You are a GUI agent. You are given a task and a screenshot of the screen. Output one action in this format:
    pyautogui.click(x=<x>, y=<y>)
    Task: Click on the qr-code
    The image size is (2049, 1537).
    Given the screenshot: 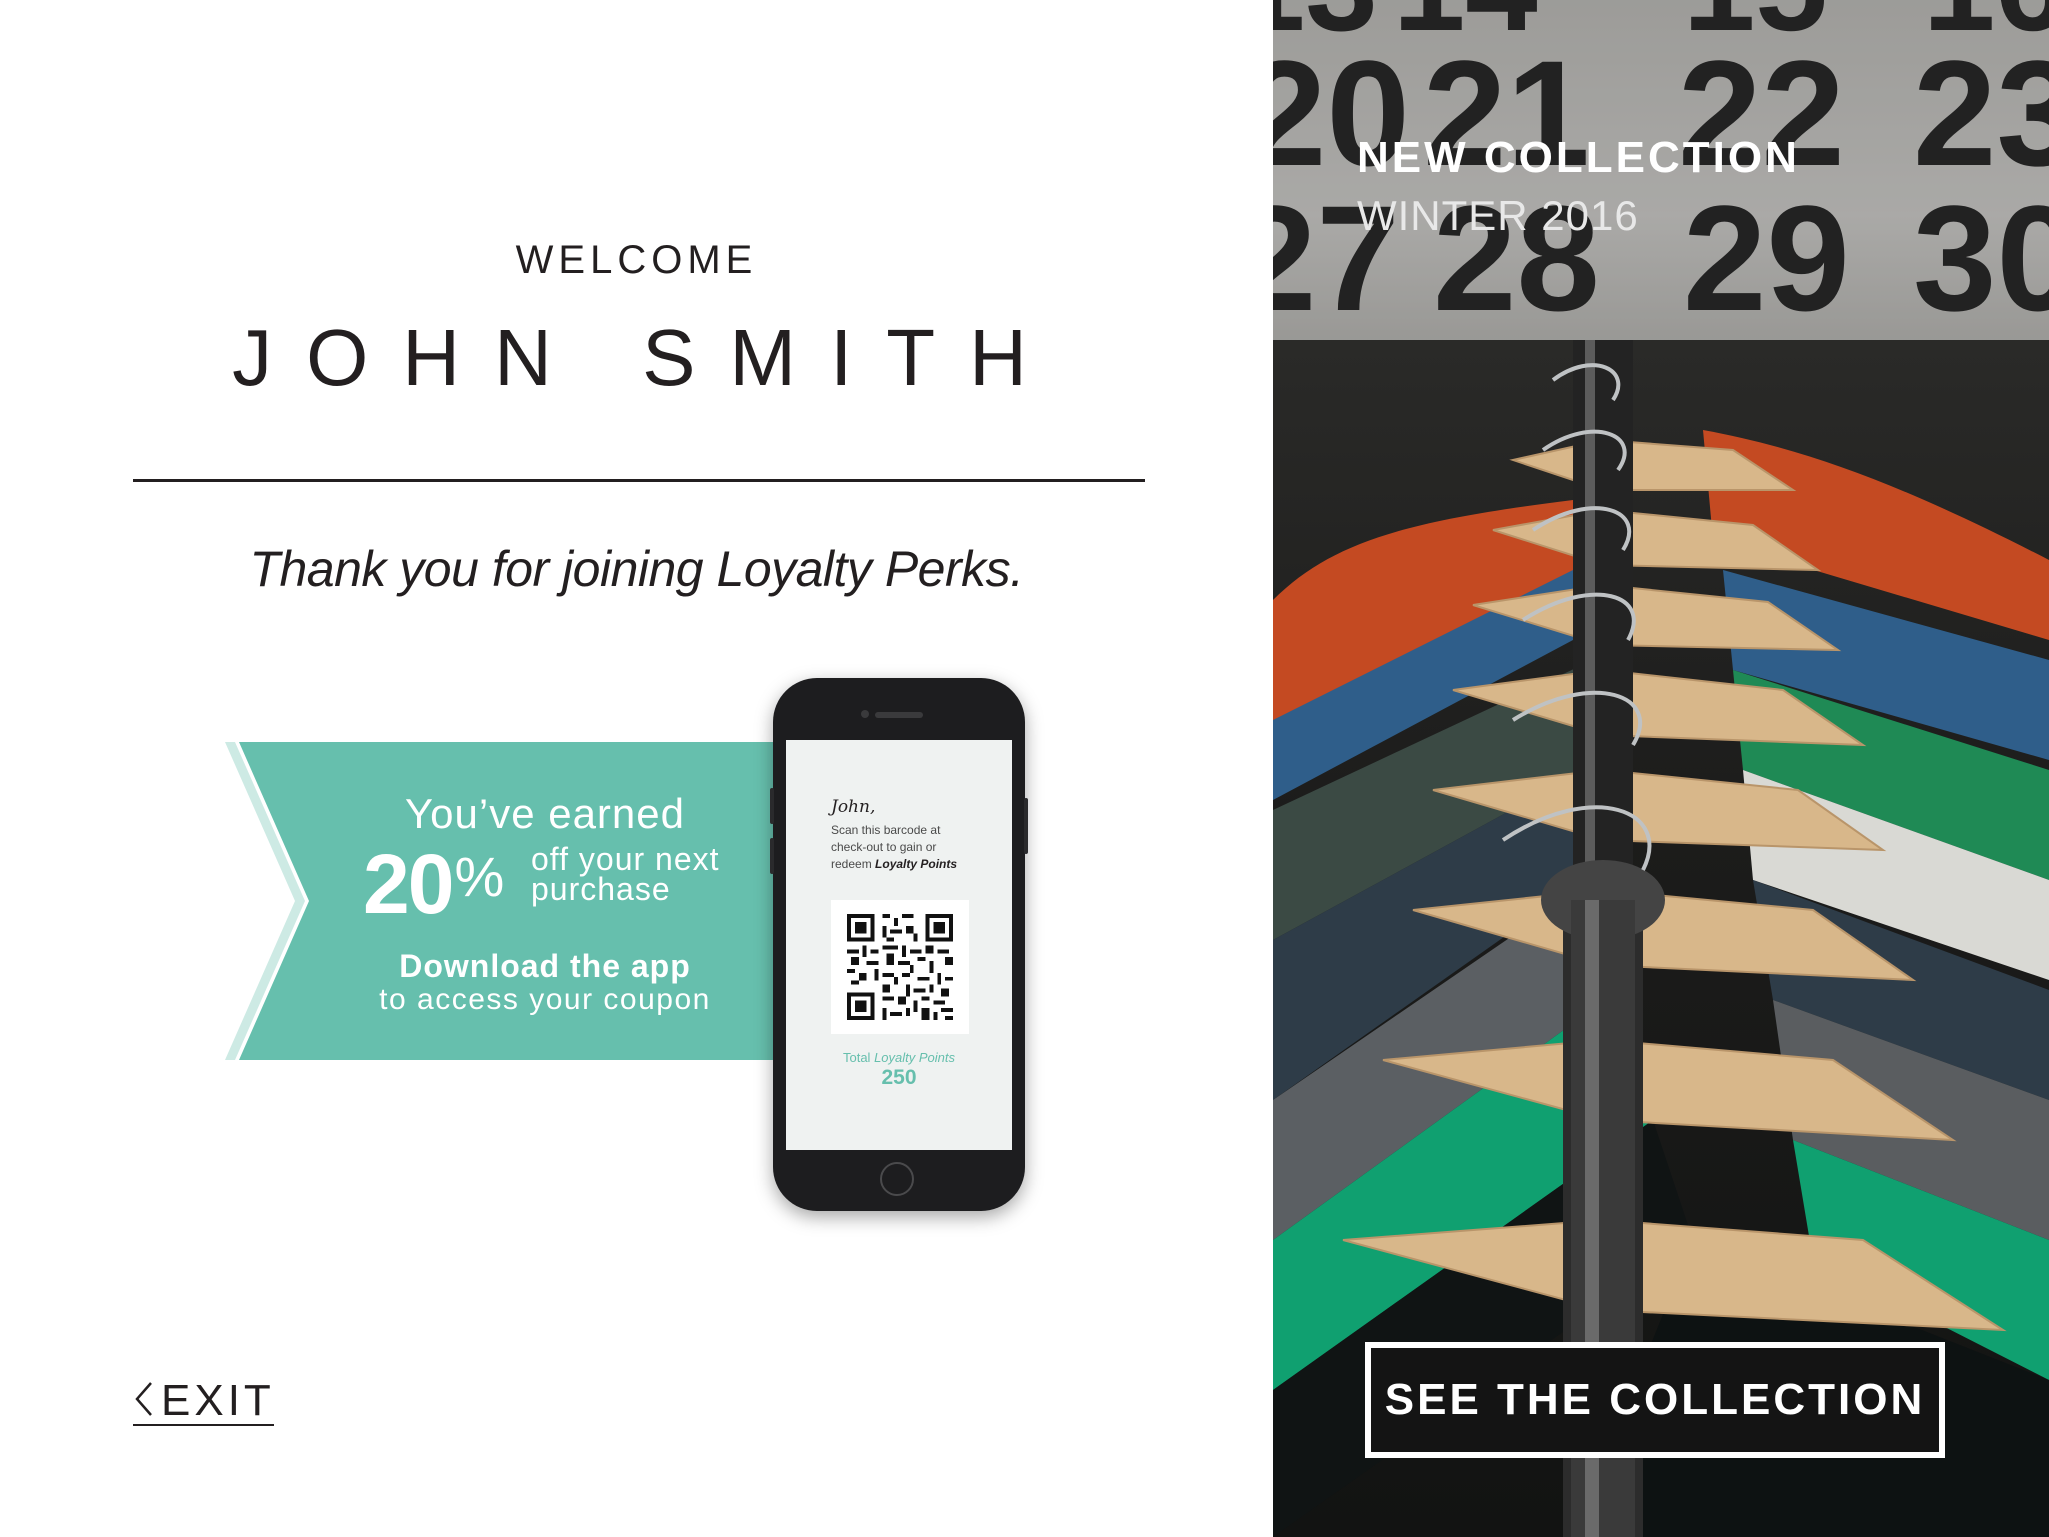 What is the action you would take?
    pyautogui.click(x=900, y=967)
    